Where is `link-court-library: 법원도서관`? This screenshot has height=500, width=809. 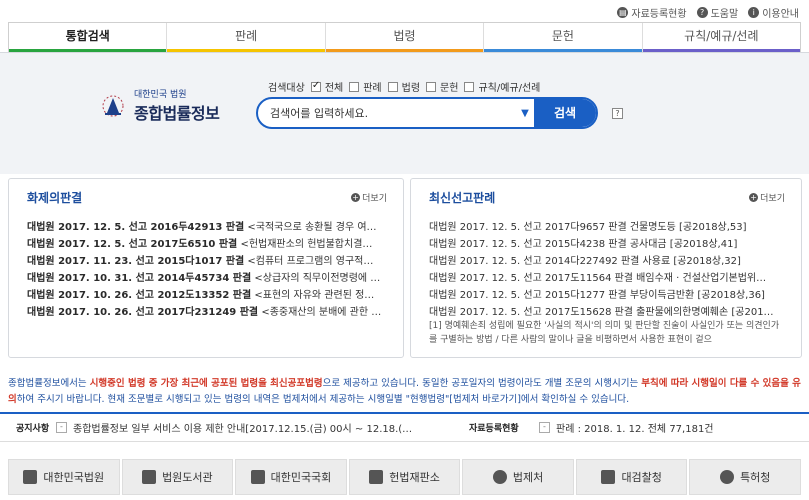
link-court-library: 법원도서관 is located at coordinates (177, 477).